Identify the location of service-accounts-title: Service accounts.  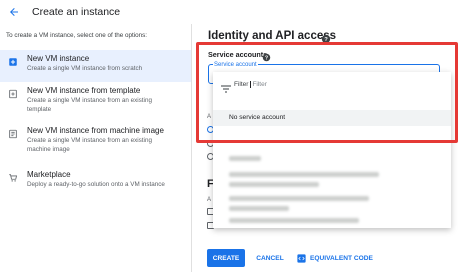
(238, 54).